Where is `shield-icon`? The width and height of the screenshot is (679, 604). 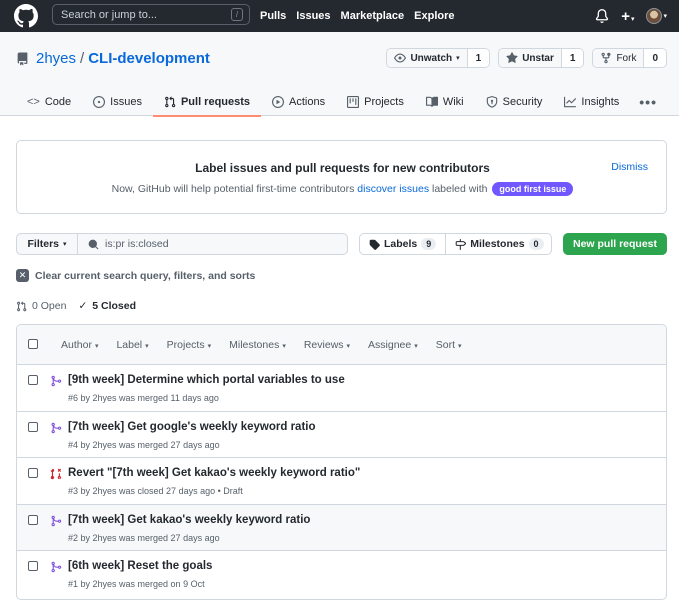
shield-icon is located at coordinates (491, 101).